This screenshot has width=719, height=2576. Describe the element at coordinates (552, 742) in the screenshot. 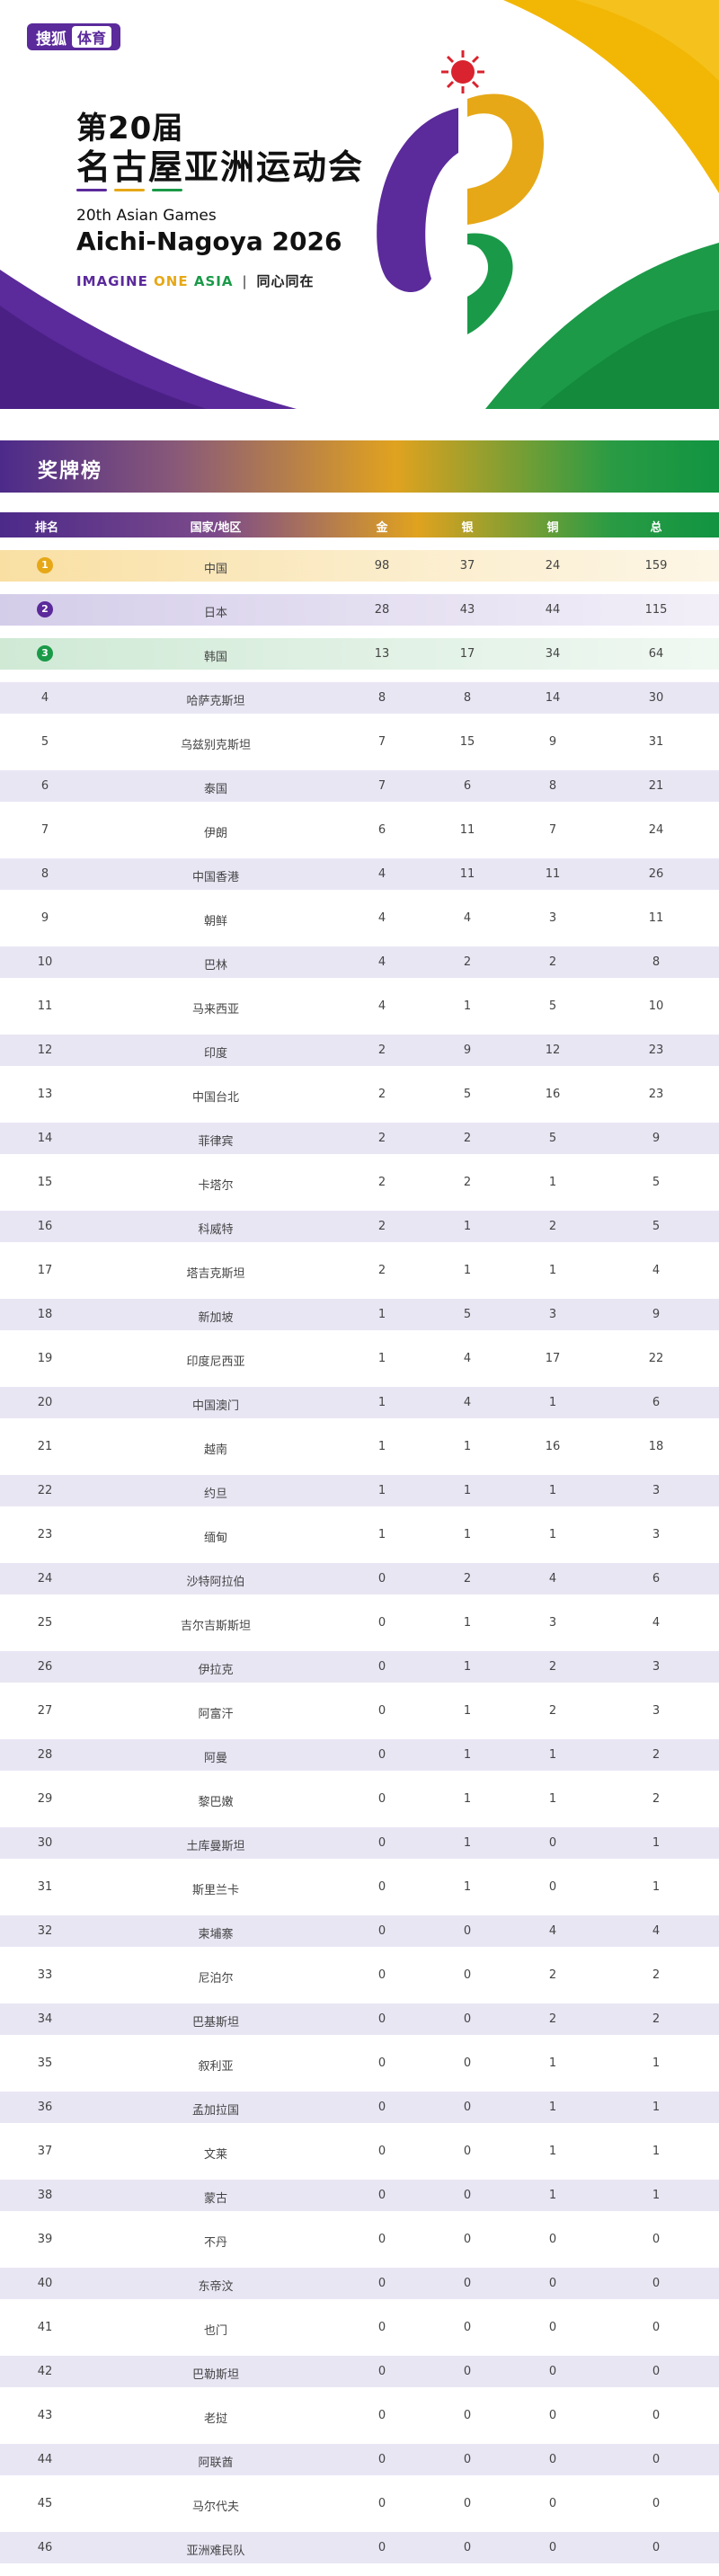

I see `bronze-cell: 9` at that location.